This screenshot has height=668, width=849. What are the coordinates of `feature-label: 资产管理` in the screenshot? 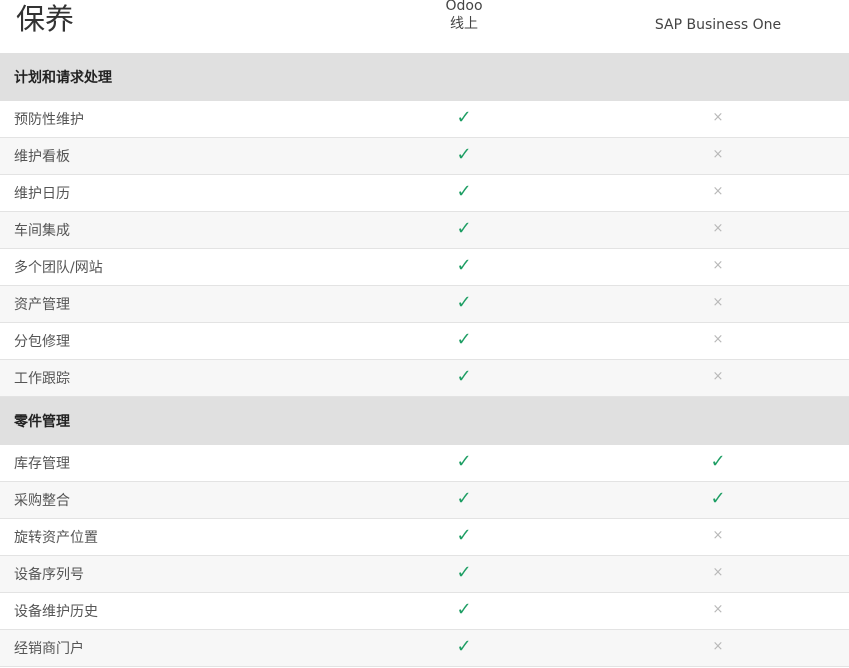 It's located at (42, 305).